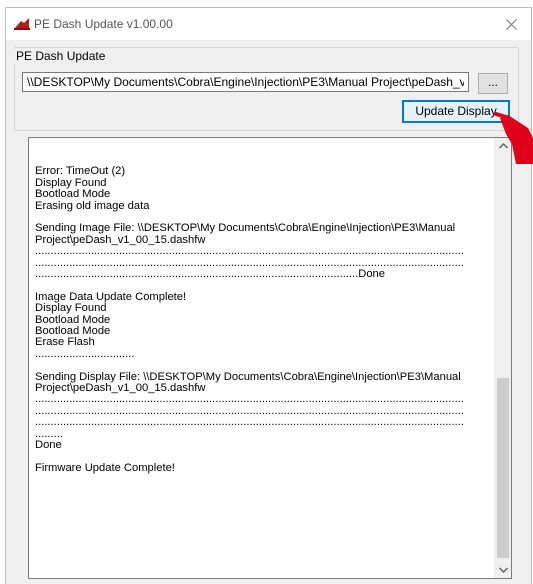  I want to click on pointer-hand-icon, so click(513, 138).